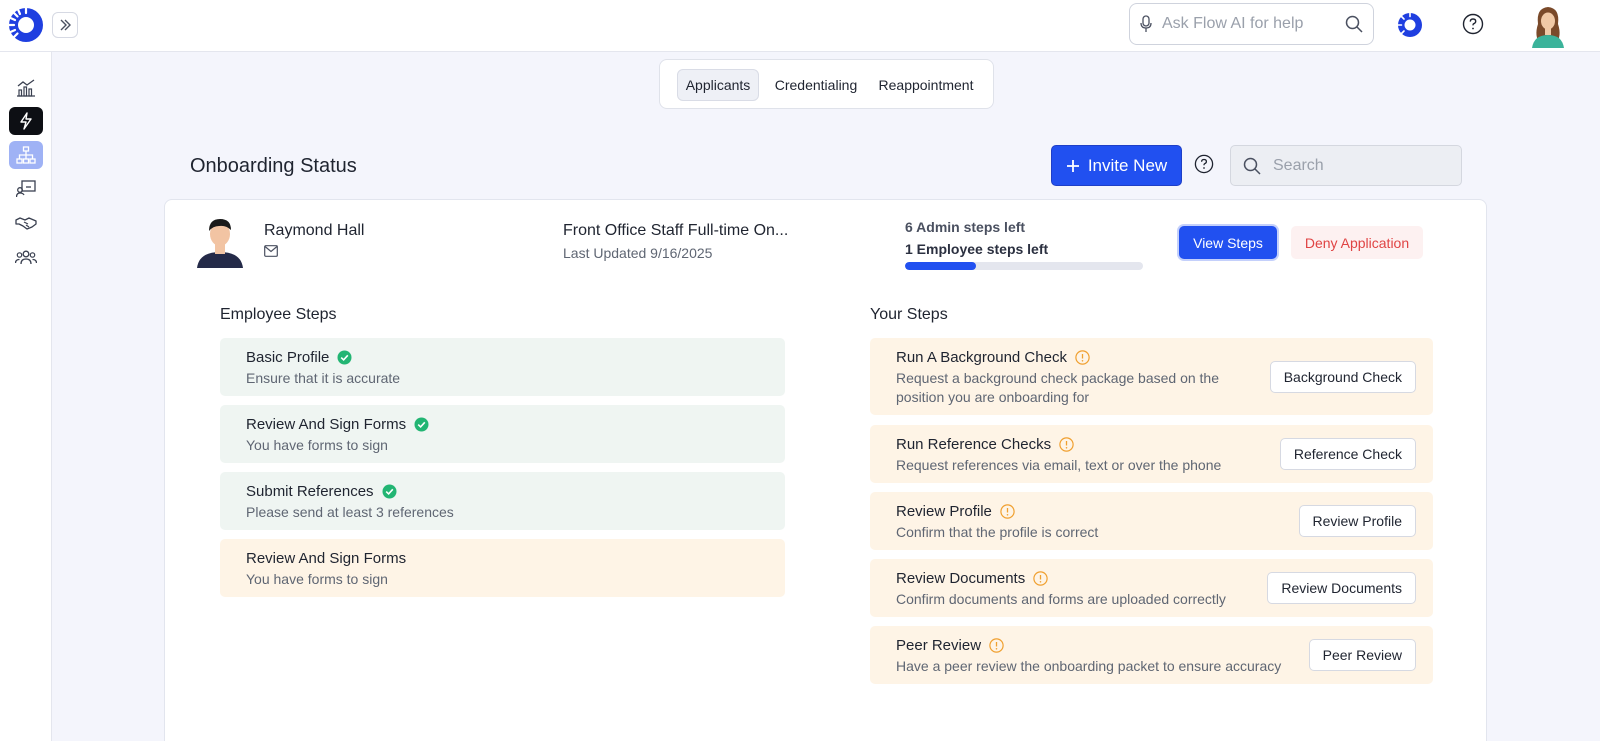 This screenshot has height=741, width=1600. I want to click on background-check-button: Background Check, so click(1342, 376).